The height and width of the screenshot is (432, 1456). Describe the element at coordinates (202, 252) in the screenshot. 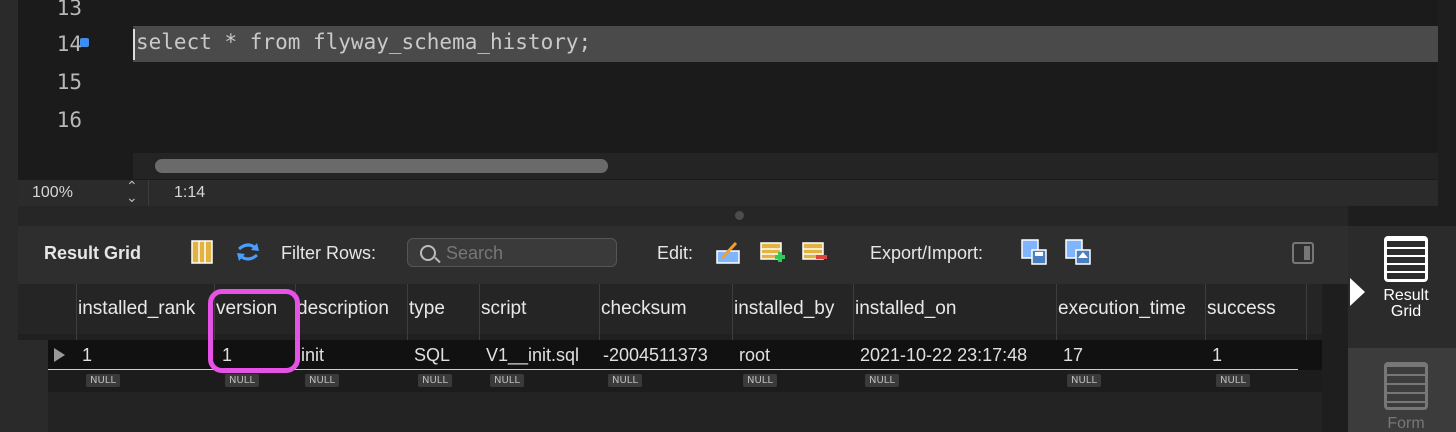

I see `column-layout-icon` at that location.